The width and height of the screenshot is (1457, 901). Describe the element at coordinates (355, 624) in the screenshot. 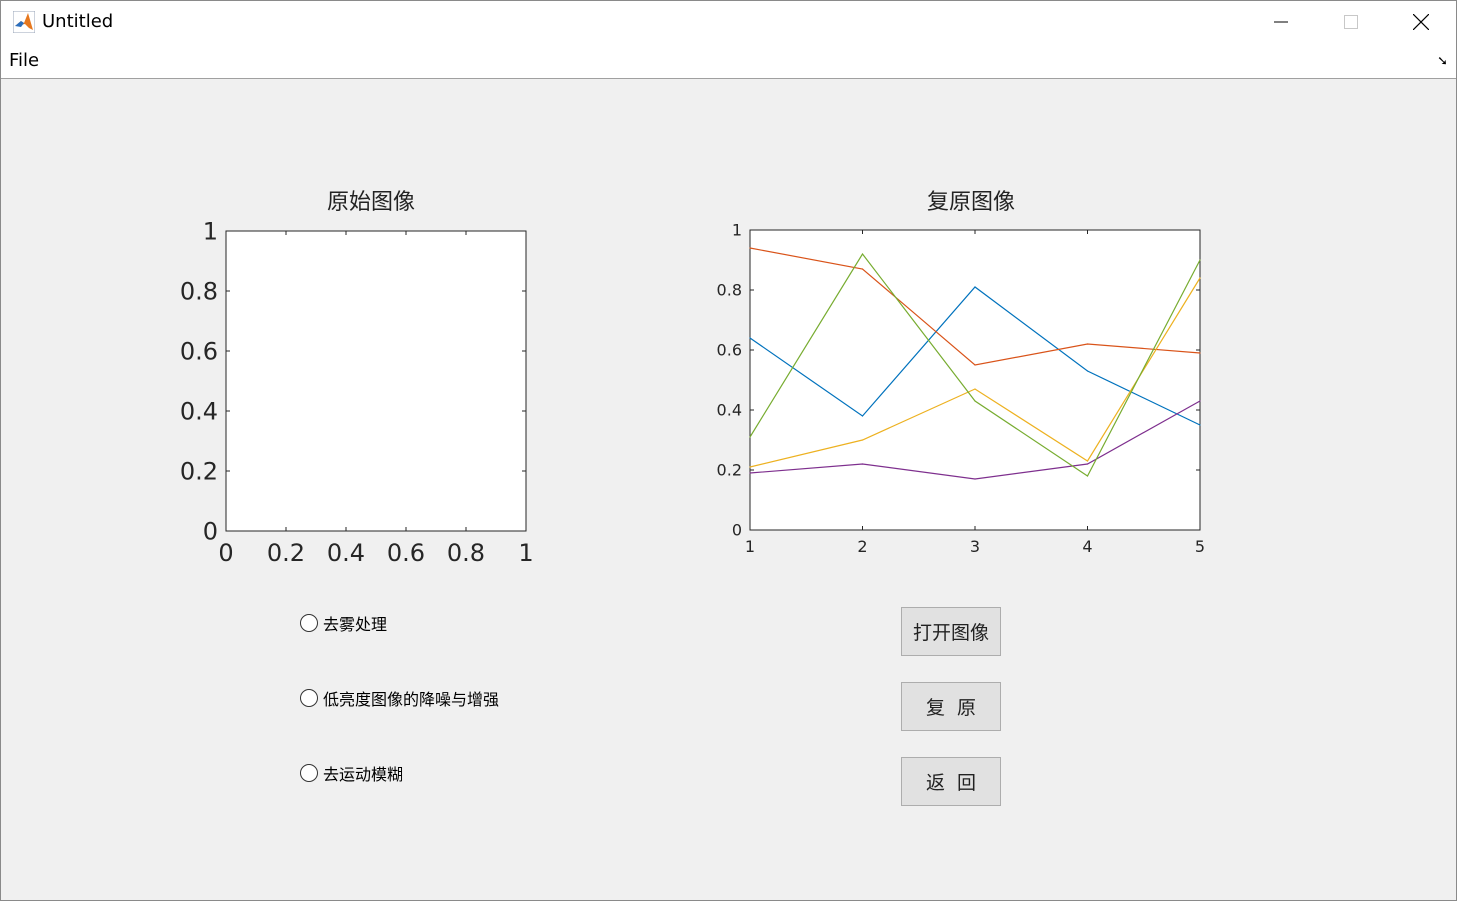

I see `radio-label: 去雾处理` at that location.